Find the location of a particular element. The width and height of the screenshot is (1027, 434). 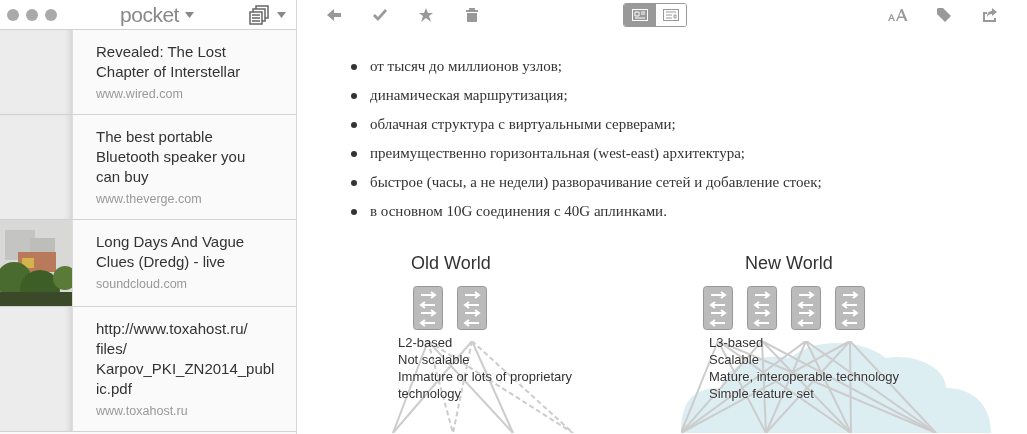

diagram-label: L3-based is located at coordinates (736, 342).